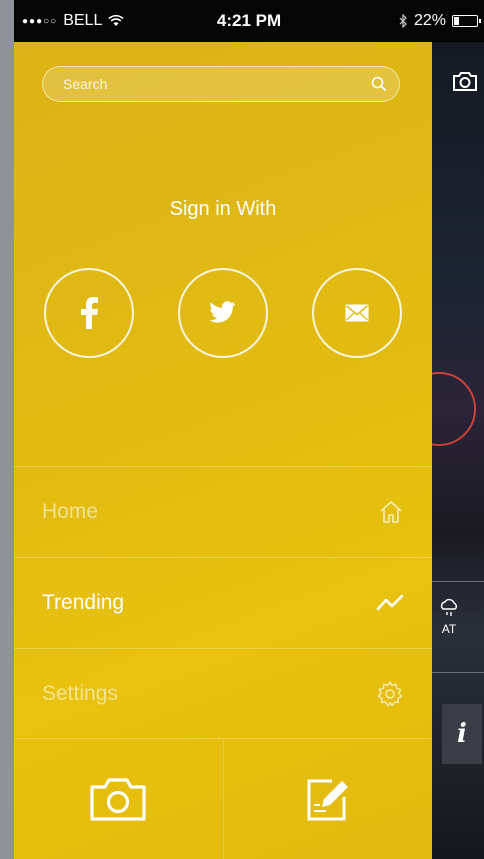 This screenshot has height=859, width=484. What do you see at coordinates (390, 694) in the screenshot?
I see `gear-icon` at bounding box center [390, 694].